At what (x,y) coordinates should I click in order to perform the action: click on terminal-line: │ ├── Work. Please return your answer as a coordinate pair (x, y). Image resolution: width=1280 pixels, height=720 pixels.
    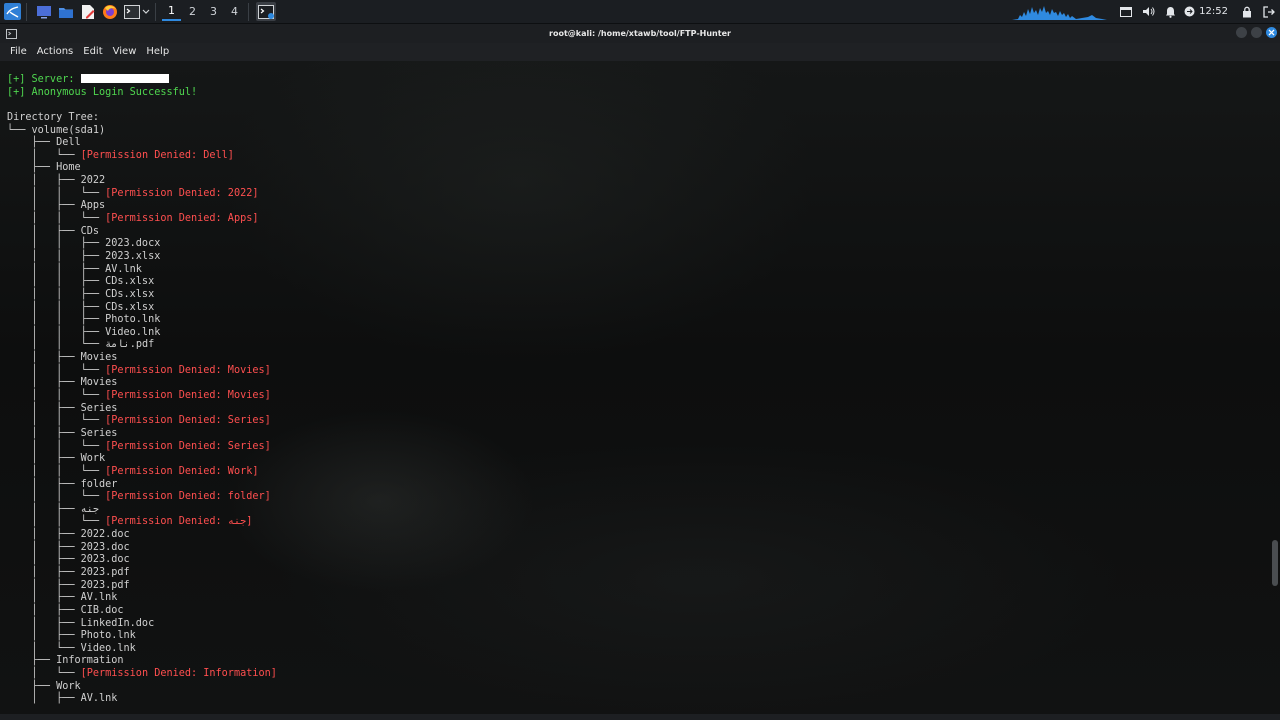
    Looking at the image, I should click on (142, 459).